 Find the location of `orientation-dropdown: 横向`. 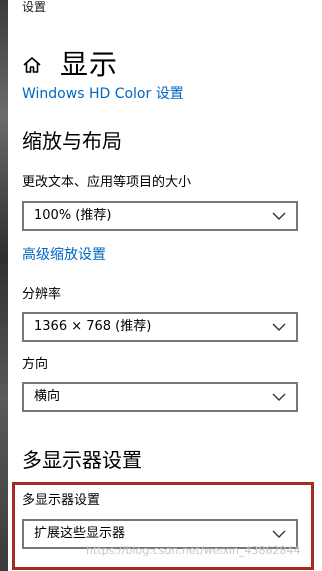

orientation-dropdown: 横向 is located at coordinates (160, 397).